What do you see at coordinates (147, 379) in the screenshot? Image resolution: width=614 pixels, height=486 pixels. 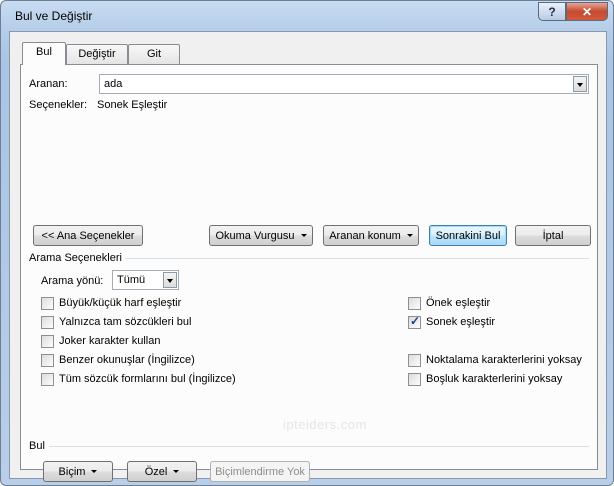 I see `word-forms-label: Tüm sözcük formlarını bul (İngilizce)` at bounding box center [147, 379].